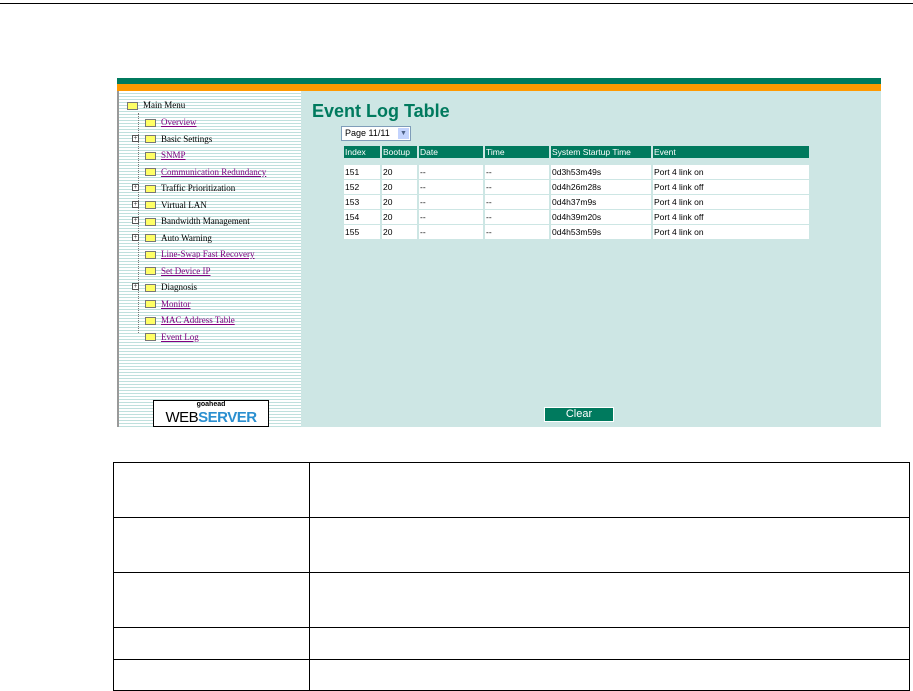 The height and width of the screenshot is (691, 913). What do you see at coordinates (362, 187) in the screenshot?
I see `table-cell: 152` at bounding box center [362, 187].